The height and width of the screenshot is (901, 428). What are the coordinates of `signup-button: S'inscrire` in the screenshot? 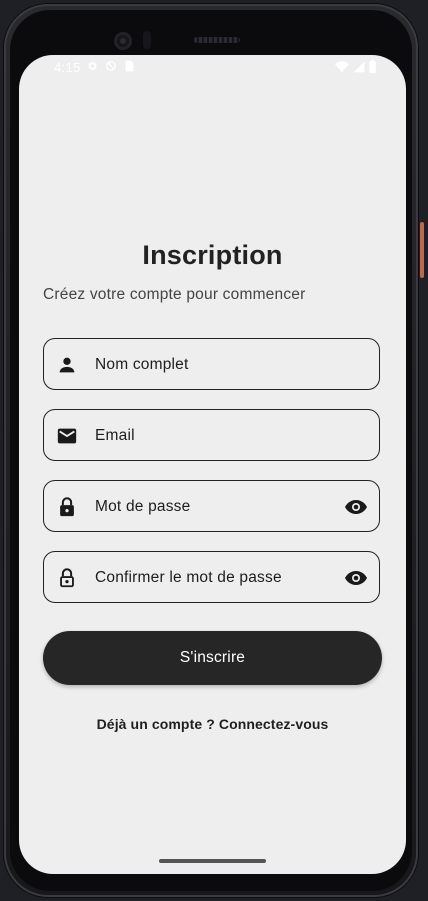 It's located at (212, 658).